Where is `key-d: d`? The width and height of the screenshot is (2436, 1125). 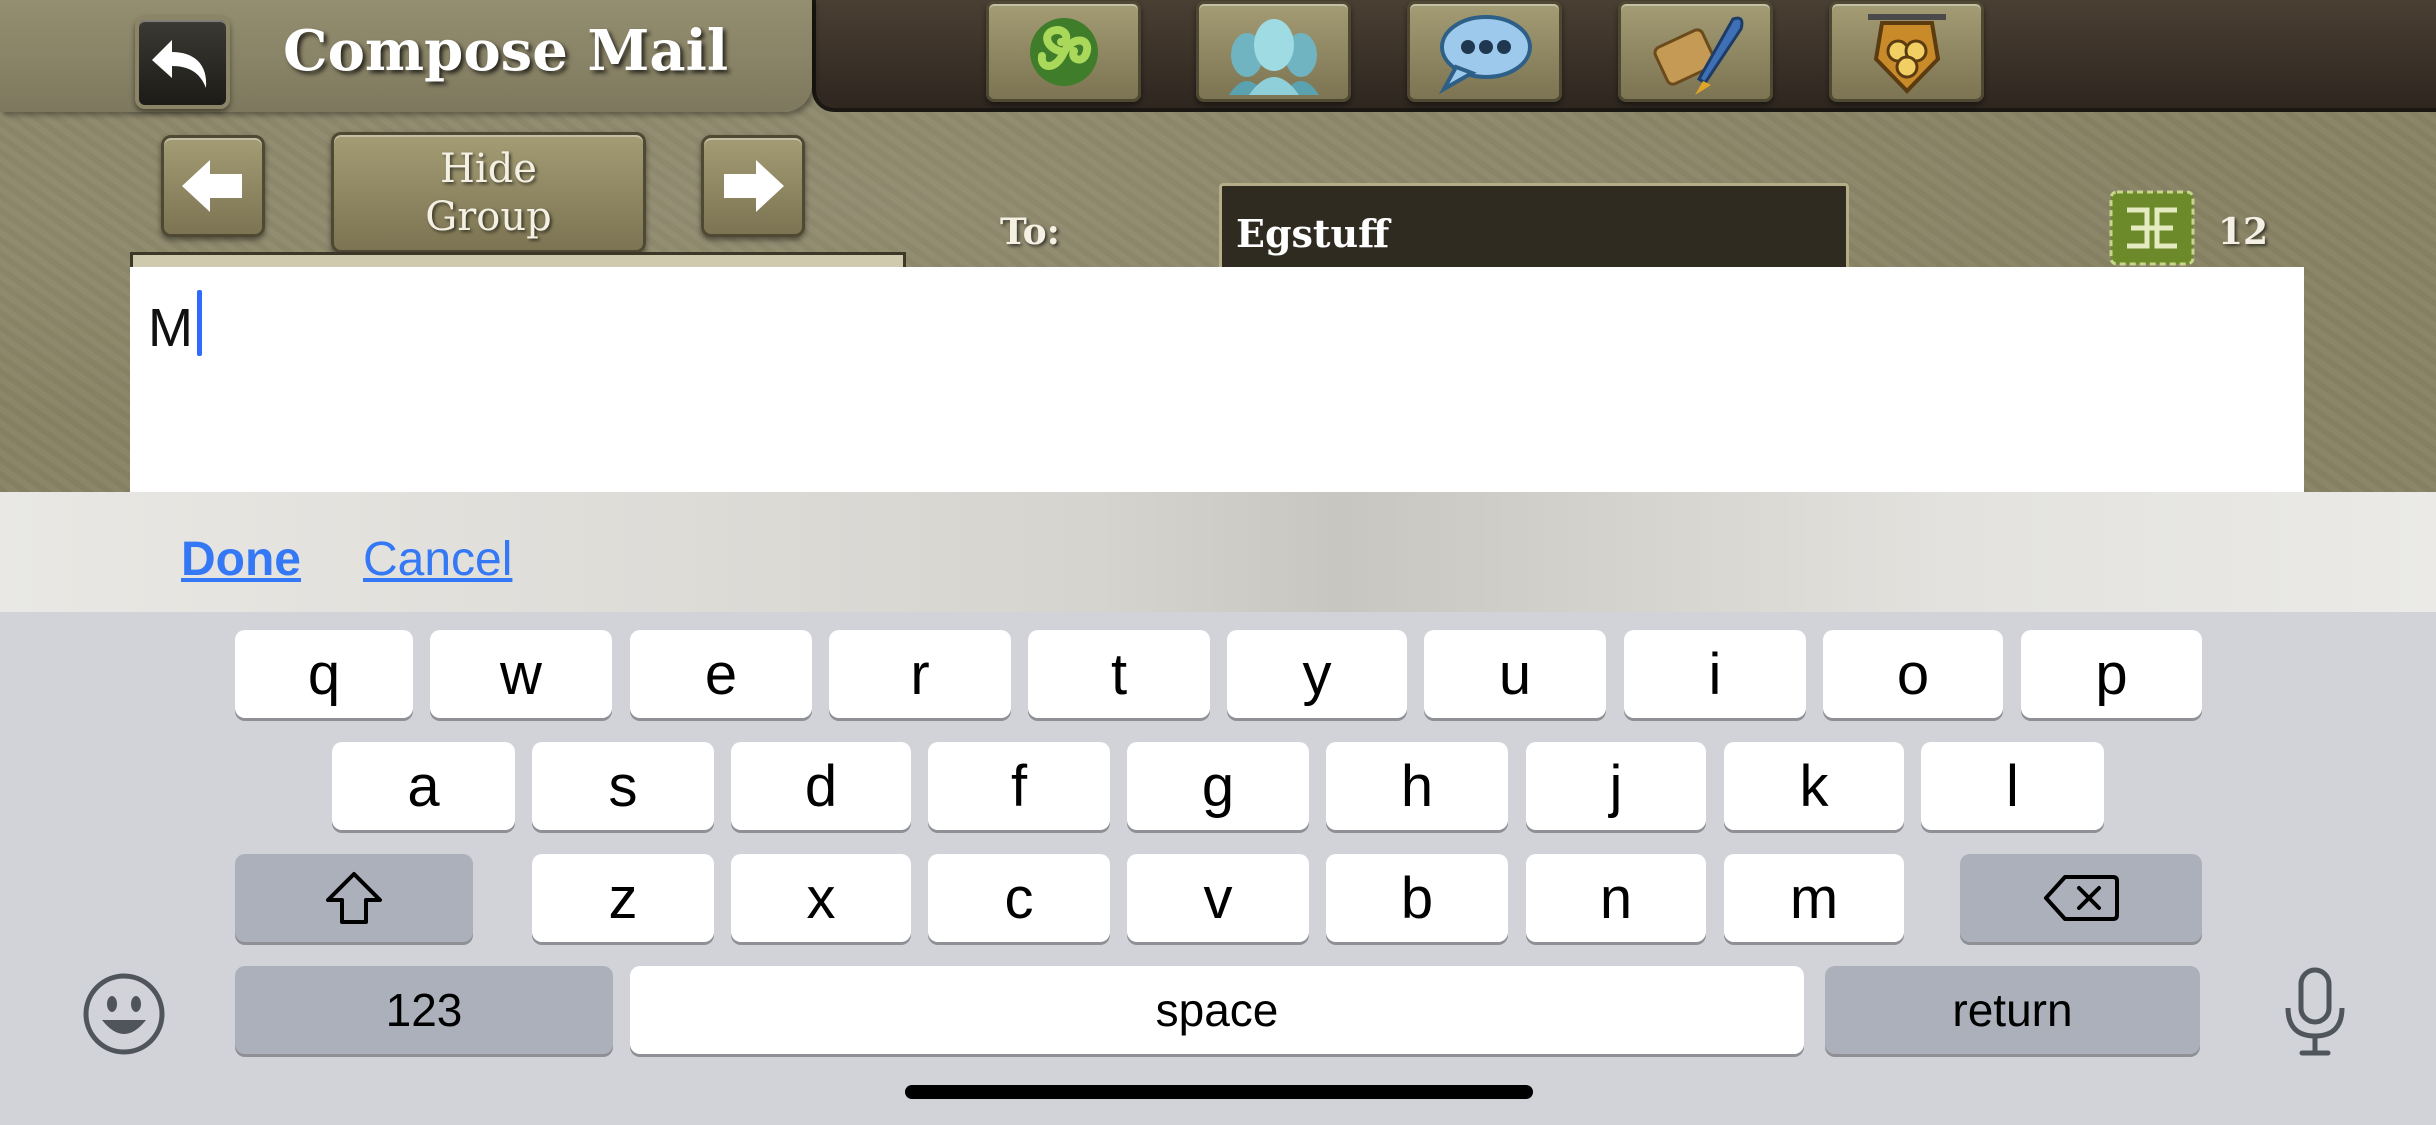
key-d: d is located at coordinates (821, 786).